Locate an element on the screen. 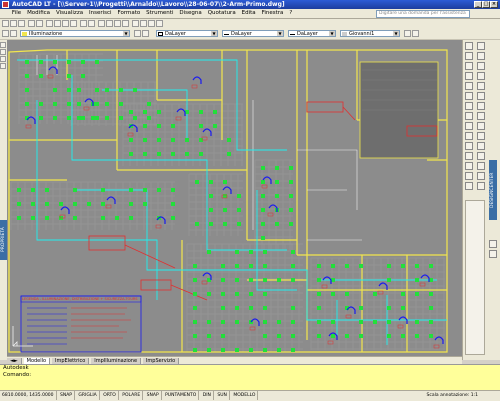  pan-icon is located at coordinates (101, 23).